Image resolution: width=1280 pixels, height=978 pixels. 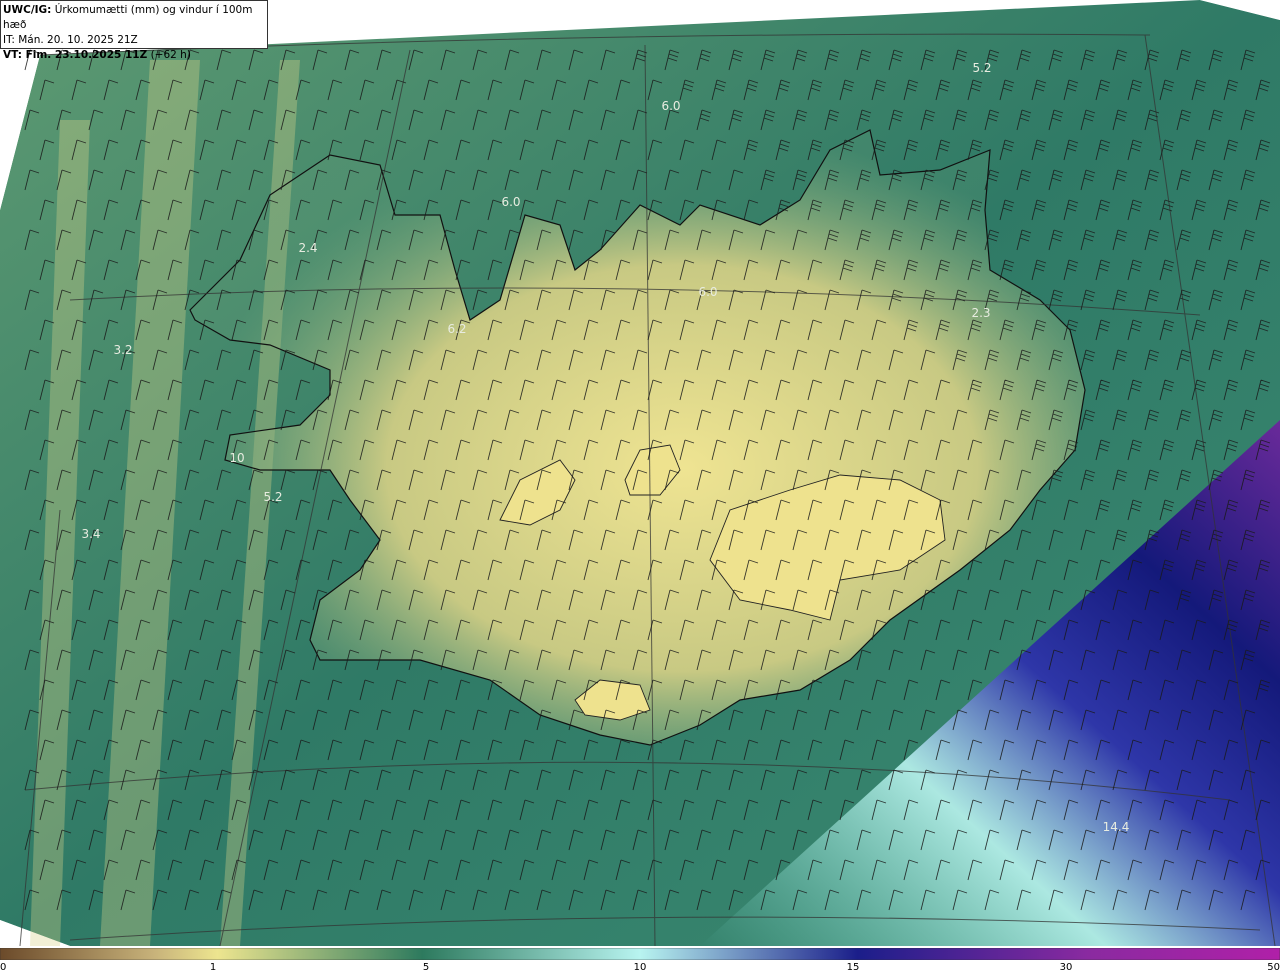 What do you see at coordinates (236, 458) in the screenshot?
I see `value-label: 10` at bounding box center [236, 458].